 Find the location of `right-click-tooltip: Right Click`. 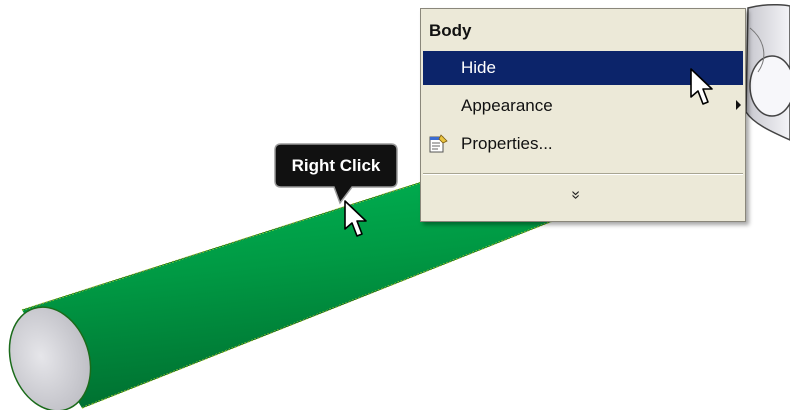

right-click-tooltip: Right Click is located at coordinates (336, 174).